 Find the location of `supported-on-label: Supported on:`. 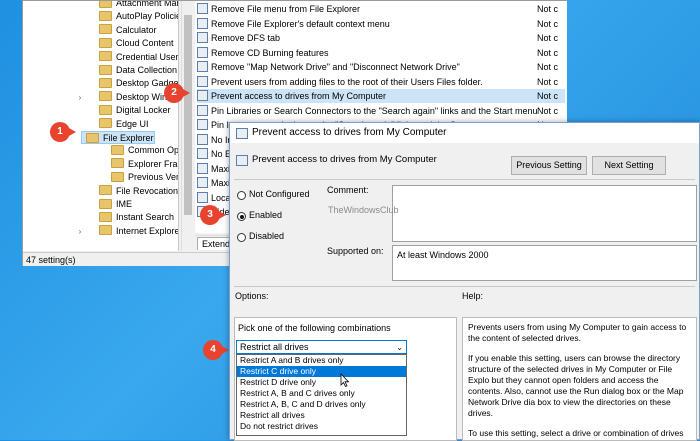

supported-on-label: Supported on: is located at coordinates (355, 251).